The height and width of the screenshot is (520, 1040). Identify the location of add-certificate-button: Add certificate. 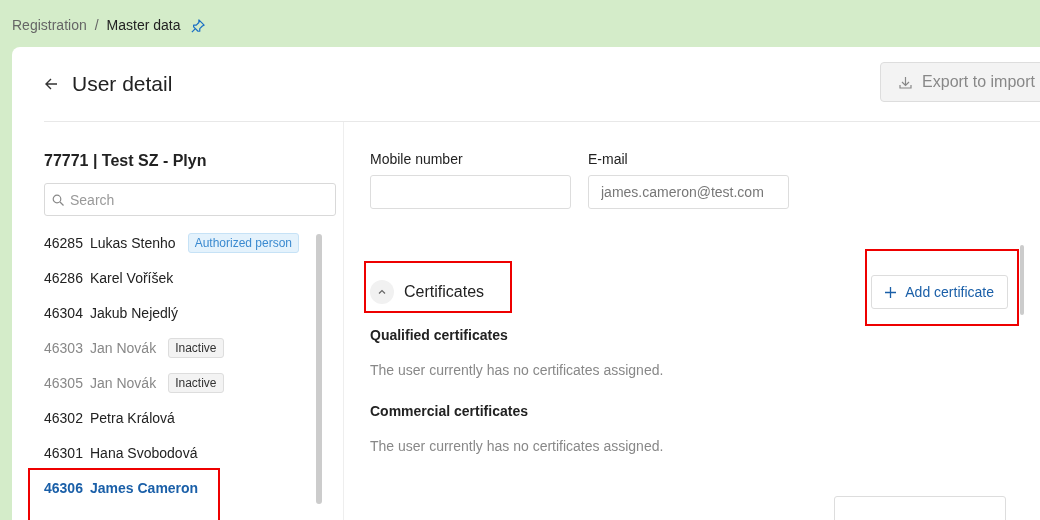
(939, 292).